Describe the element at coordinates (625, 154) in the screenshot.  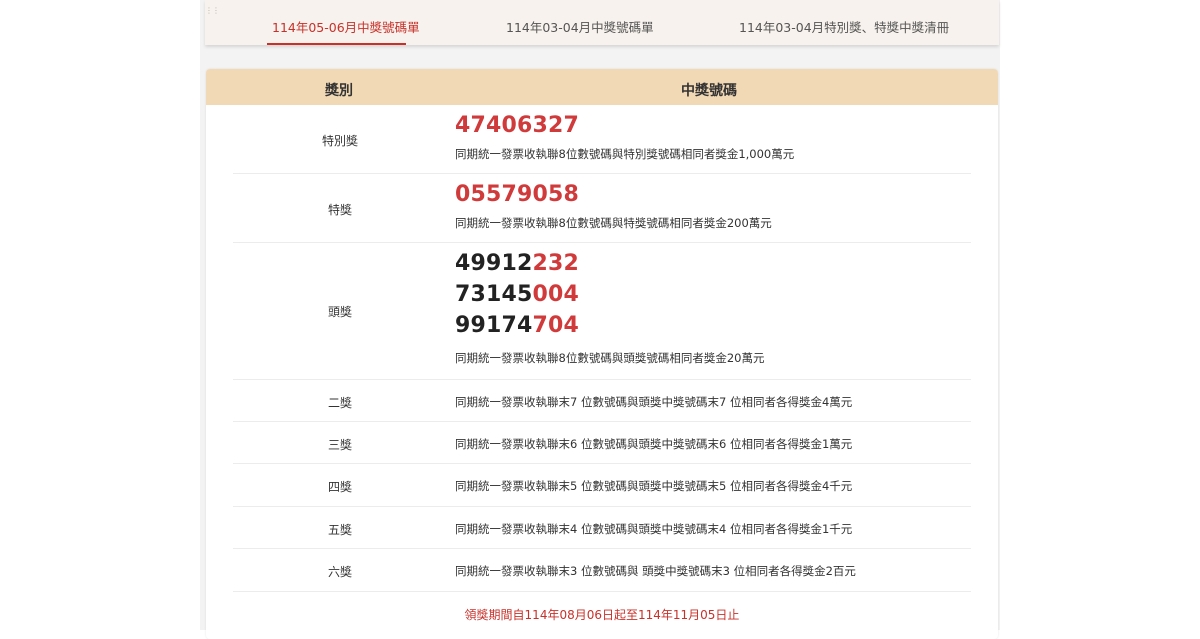
I see `special-prize-desc: 同期統一發票收執聯8位數號碼與特別獎號碼相同者獎金1,000萬元` at that location.